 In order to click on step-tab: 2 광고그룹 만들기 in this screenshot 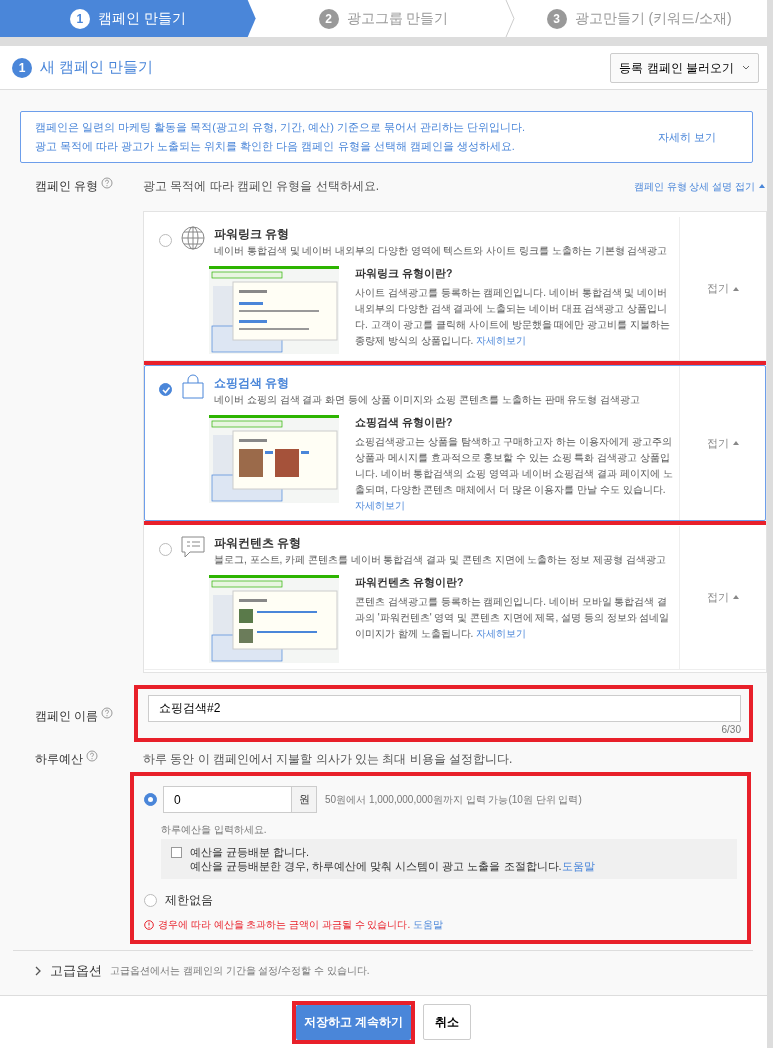, I will do `click(383, 18)`.